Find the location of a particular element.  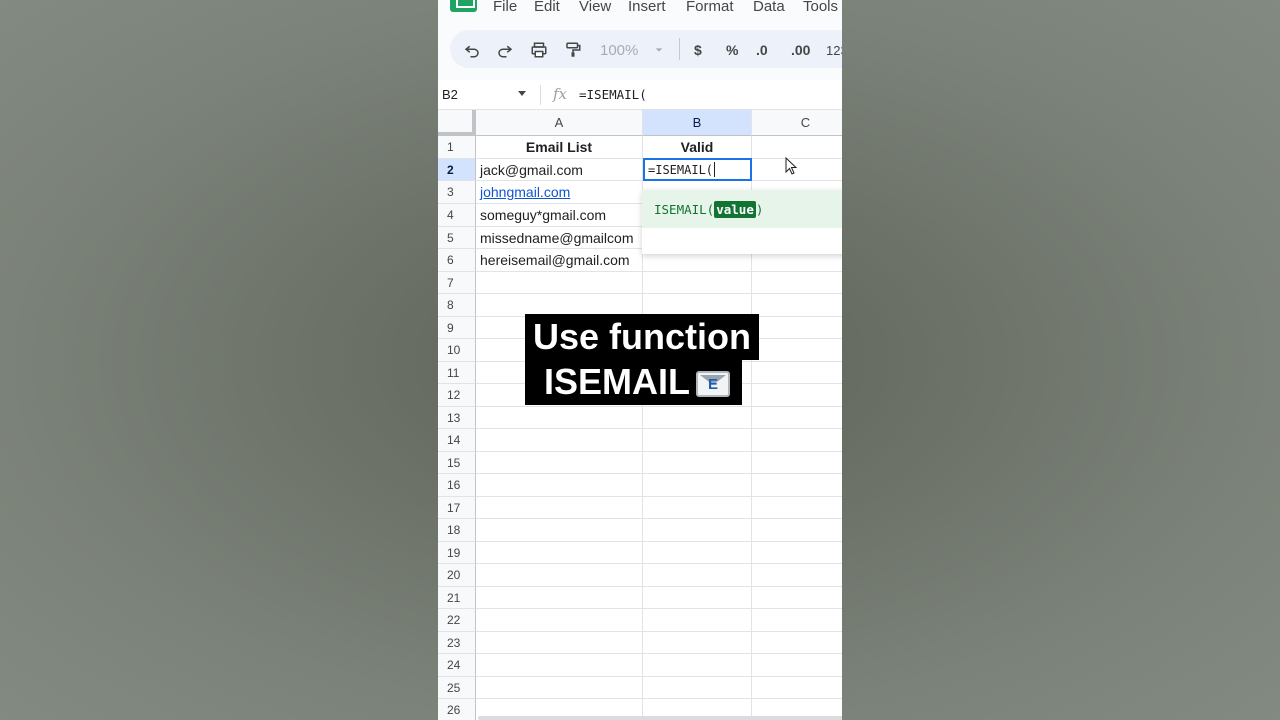

row-header-3: 3 is located at coordinates (457, 192).